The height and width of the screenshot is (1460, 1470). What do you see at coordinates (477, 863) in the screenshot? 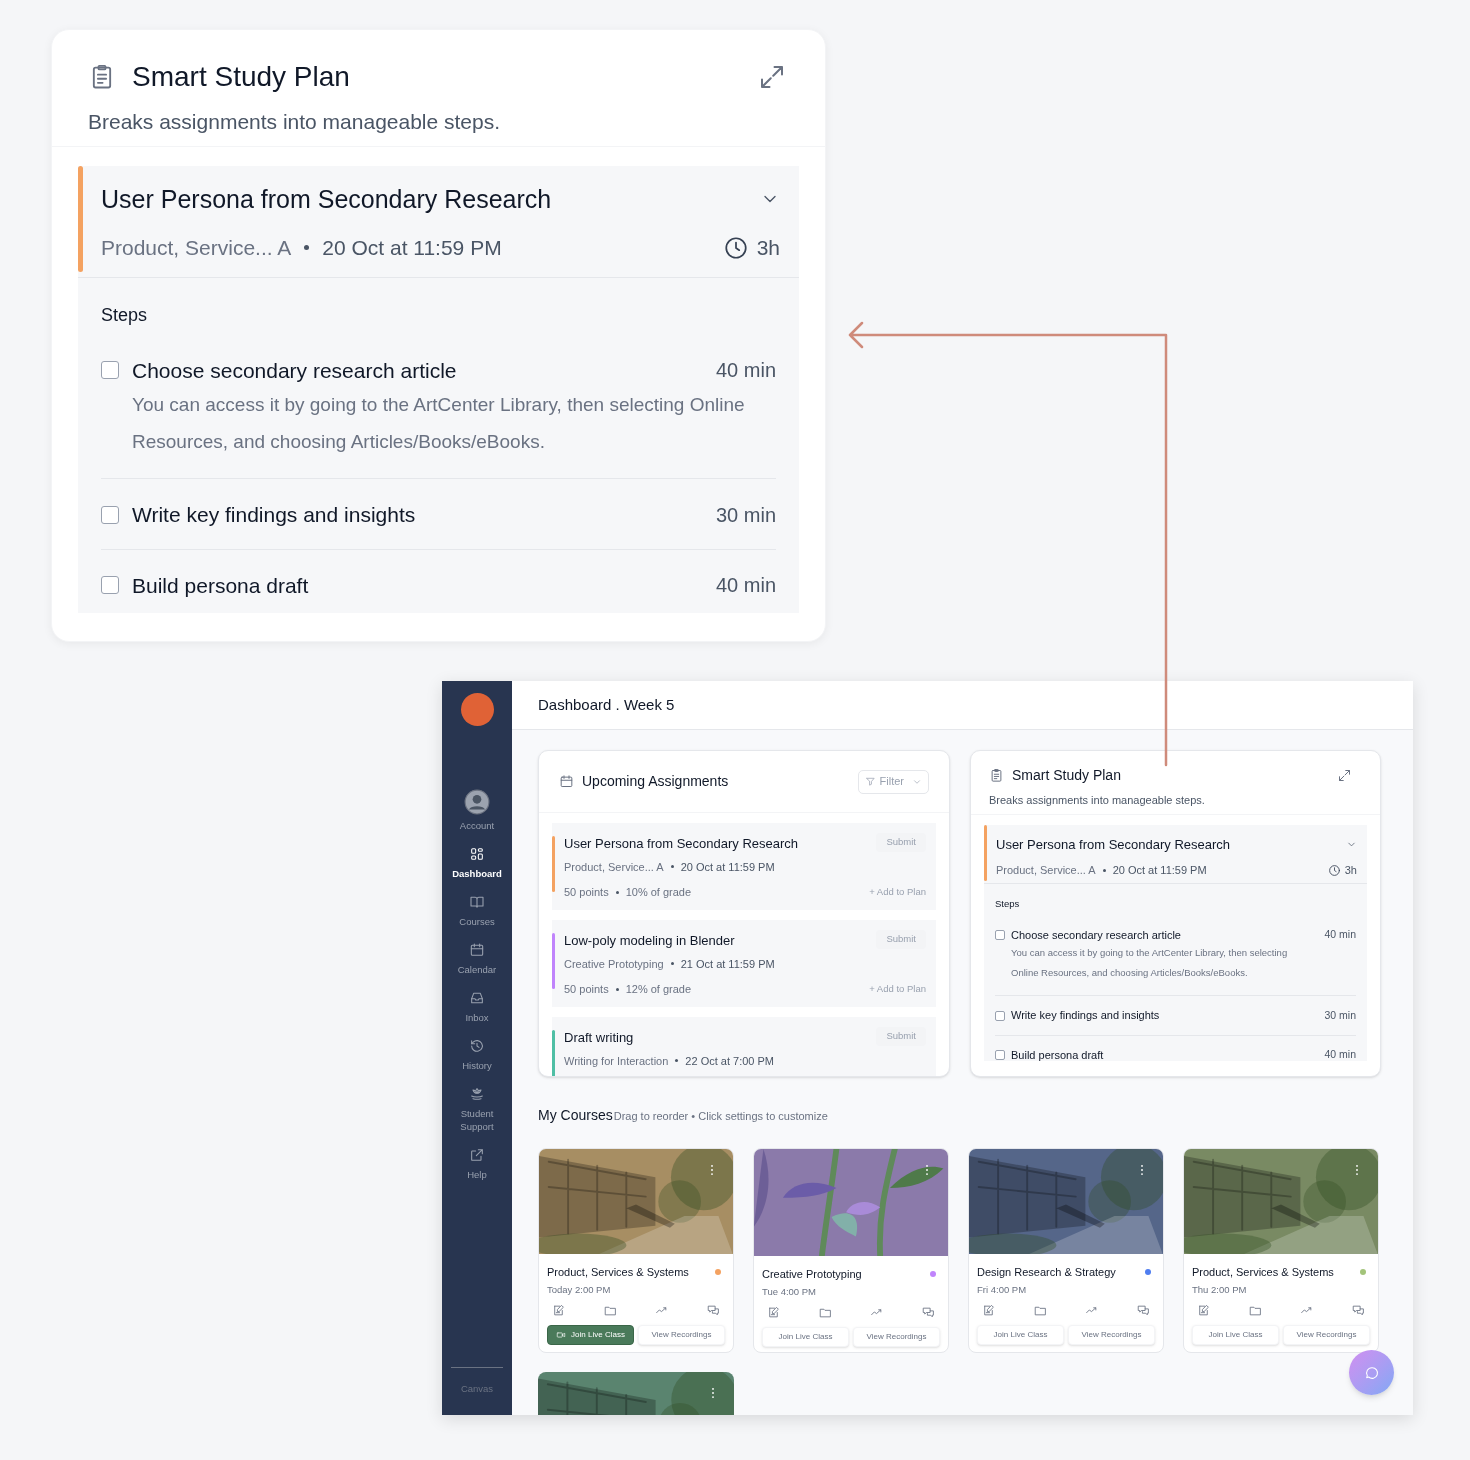
I see `sidebar-item: Dashboard` at bounding box center [477, 863].